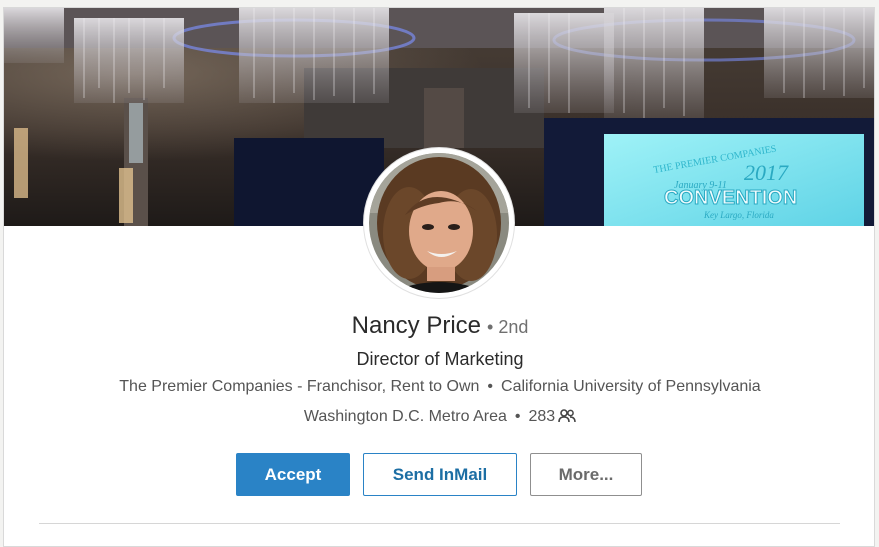 This screenshot has height=547, width=879. Describe the element at coordinates (416, 325) in the screenshot. I see `profile-name: Nancy Price` at that location.